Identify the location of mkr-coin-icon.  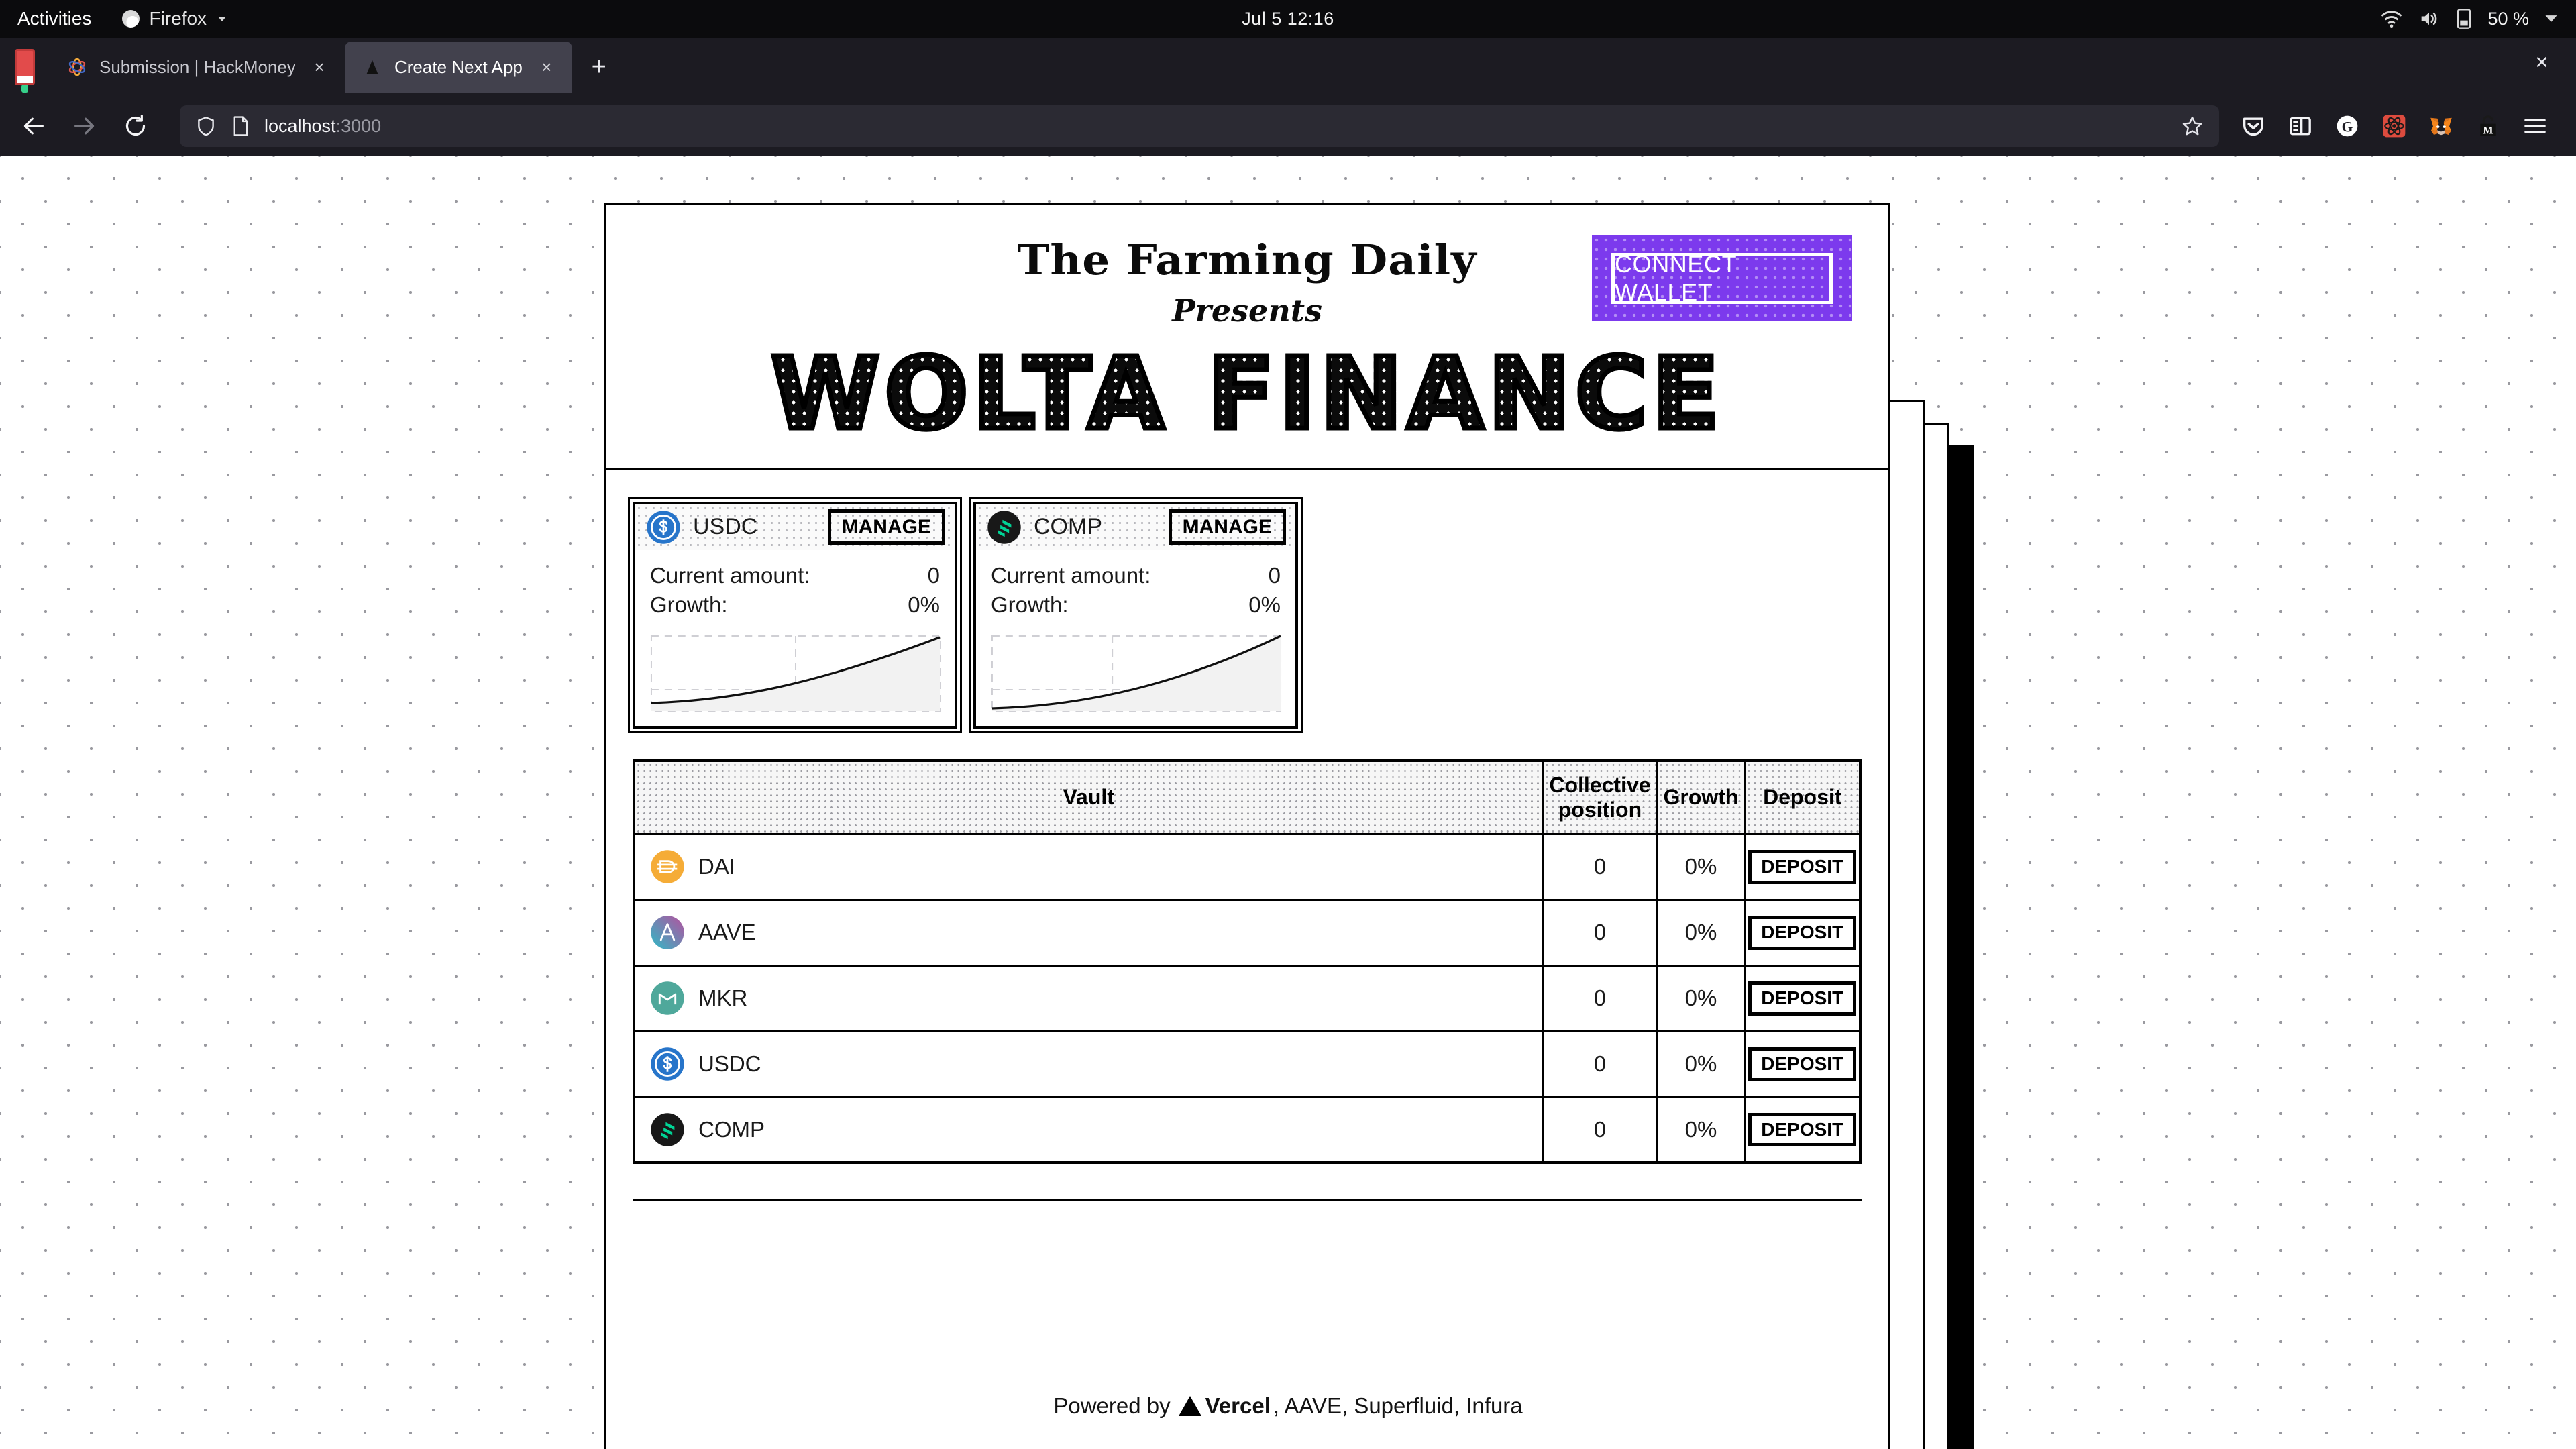
(667, 998).